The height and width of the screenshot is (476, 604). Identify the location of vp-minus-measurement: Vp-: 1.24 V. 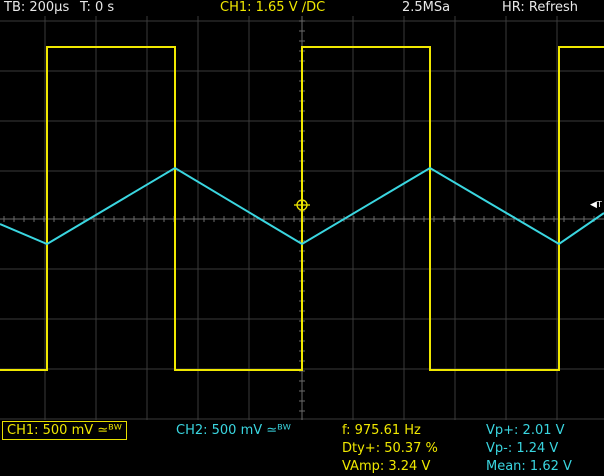
(522, 448).